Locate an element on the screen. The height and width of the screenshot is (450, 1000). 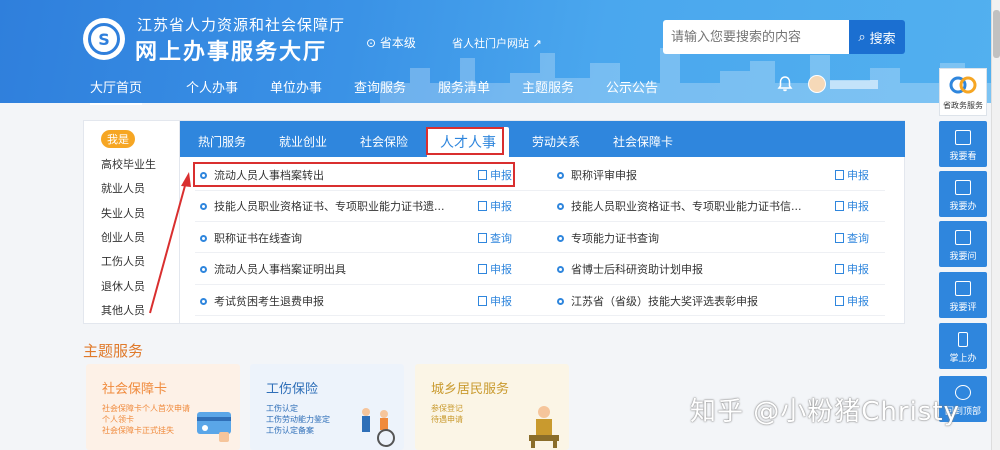
topic-card-item: 待遇申请 is located at coordinates (447, 419).